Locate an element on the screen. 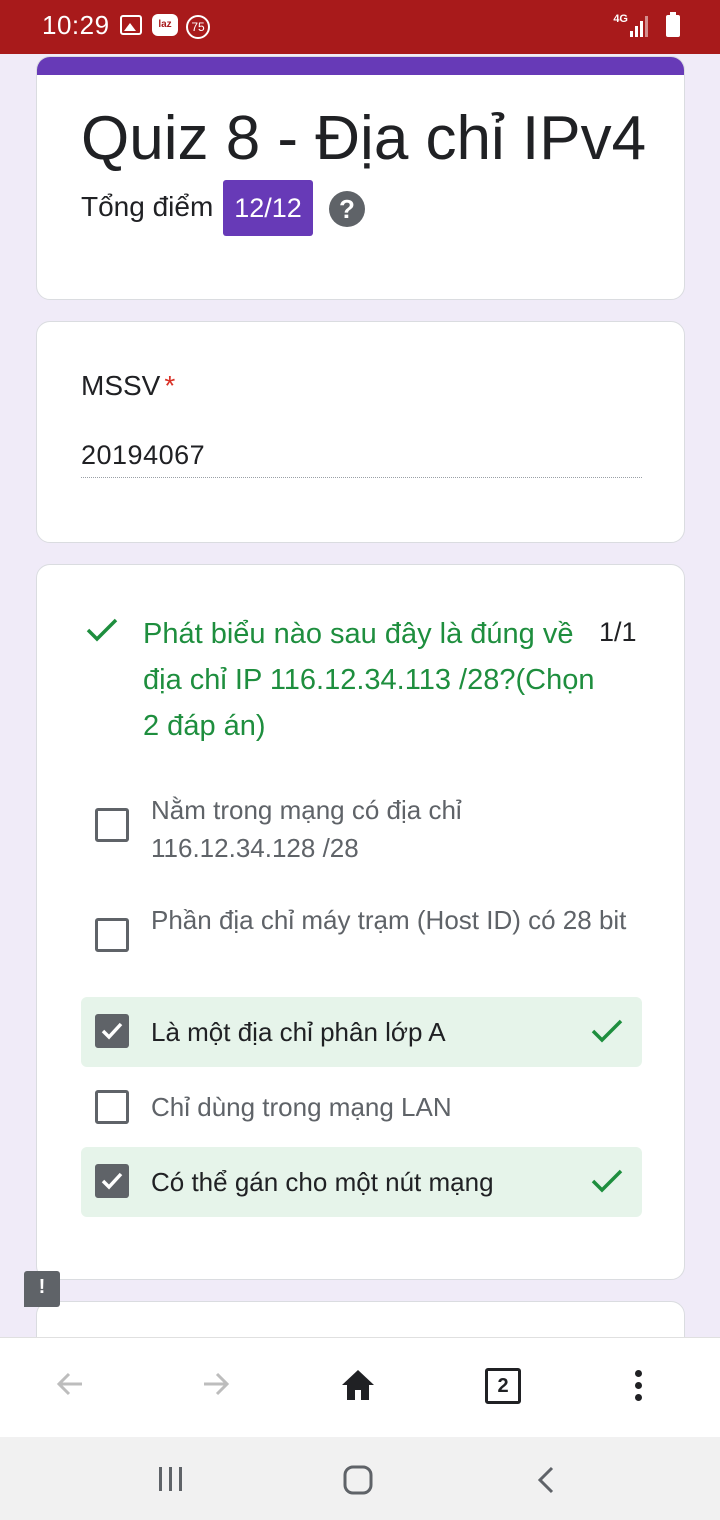 This screenshot has height=1520, width=720. back-icon is located at coordinates (546, 1480).